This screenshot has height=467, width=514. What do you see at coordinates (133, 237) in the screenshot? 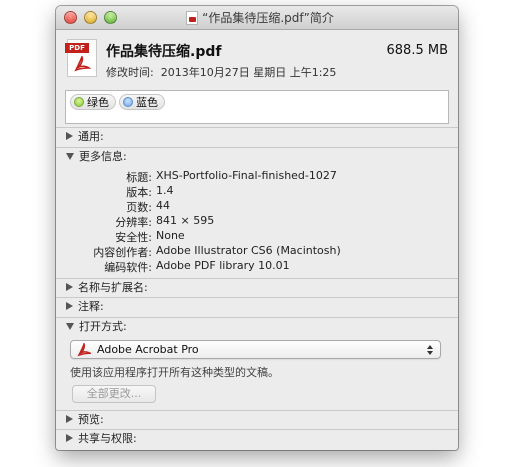
I see `info-key: 安全性:` at bounding box center [133, 237].